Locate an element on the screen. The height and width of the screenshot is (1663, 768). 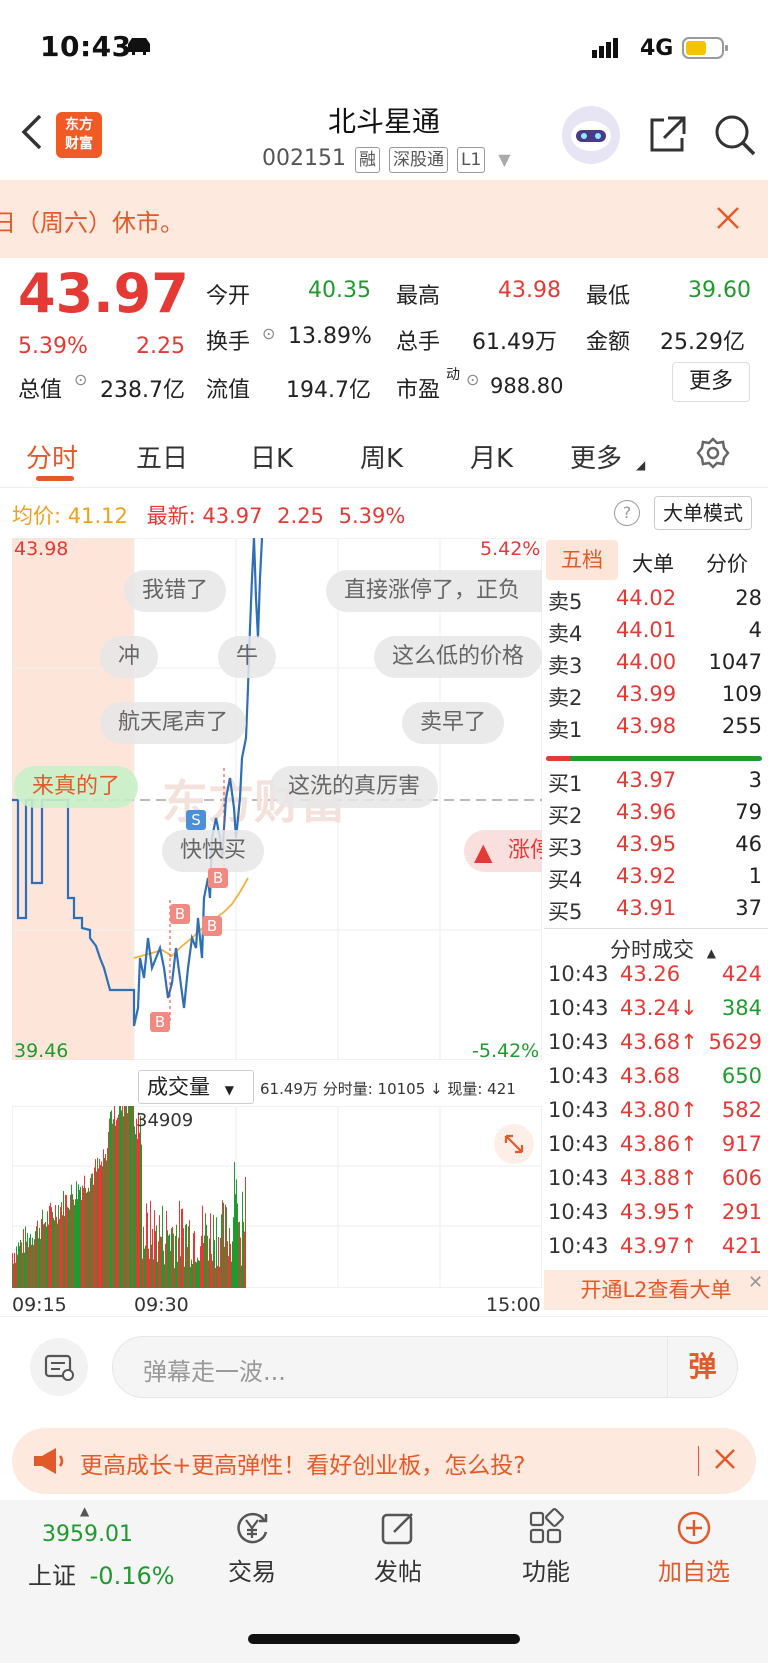
close-ad-icon is located at coordinates (725, 1461).